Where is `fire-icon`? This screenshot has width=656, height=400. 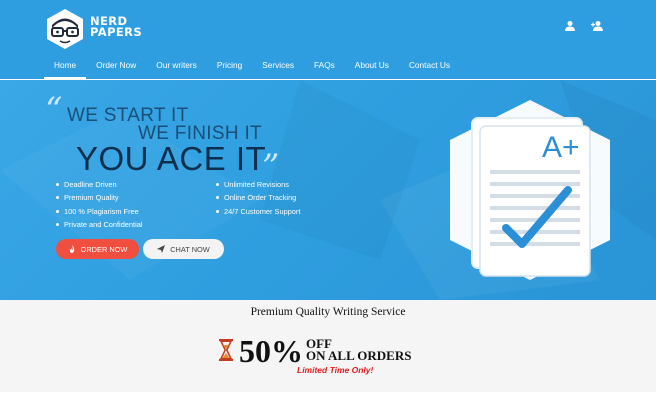 fire-icon is located at coordinates (71, 249).